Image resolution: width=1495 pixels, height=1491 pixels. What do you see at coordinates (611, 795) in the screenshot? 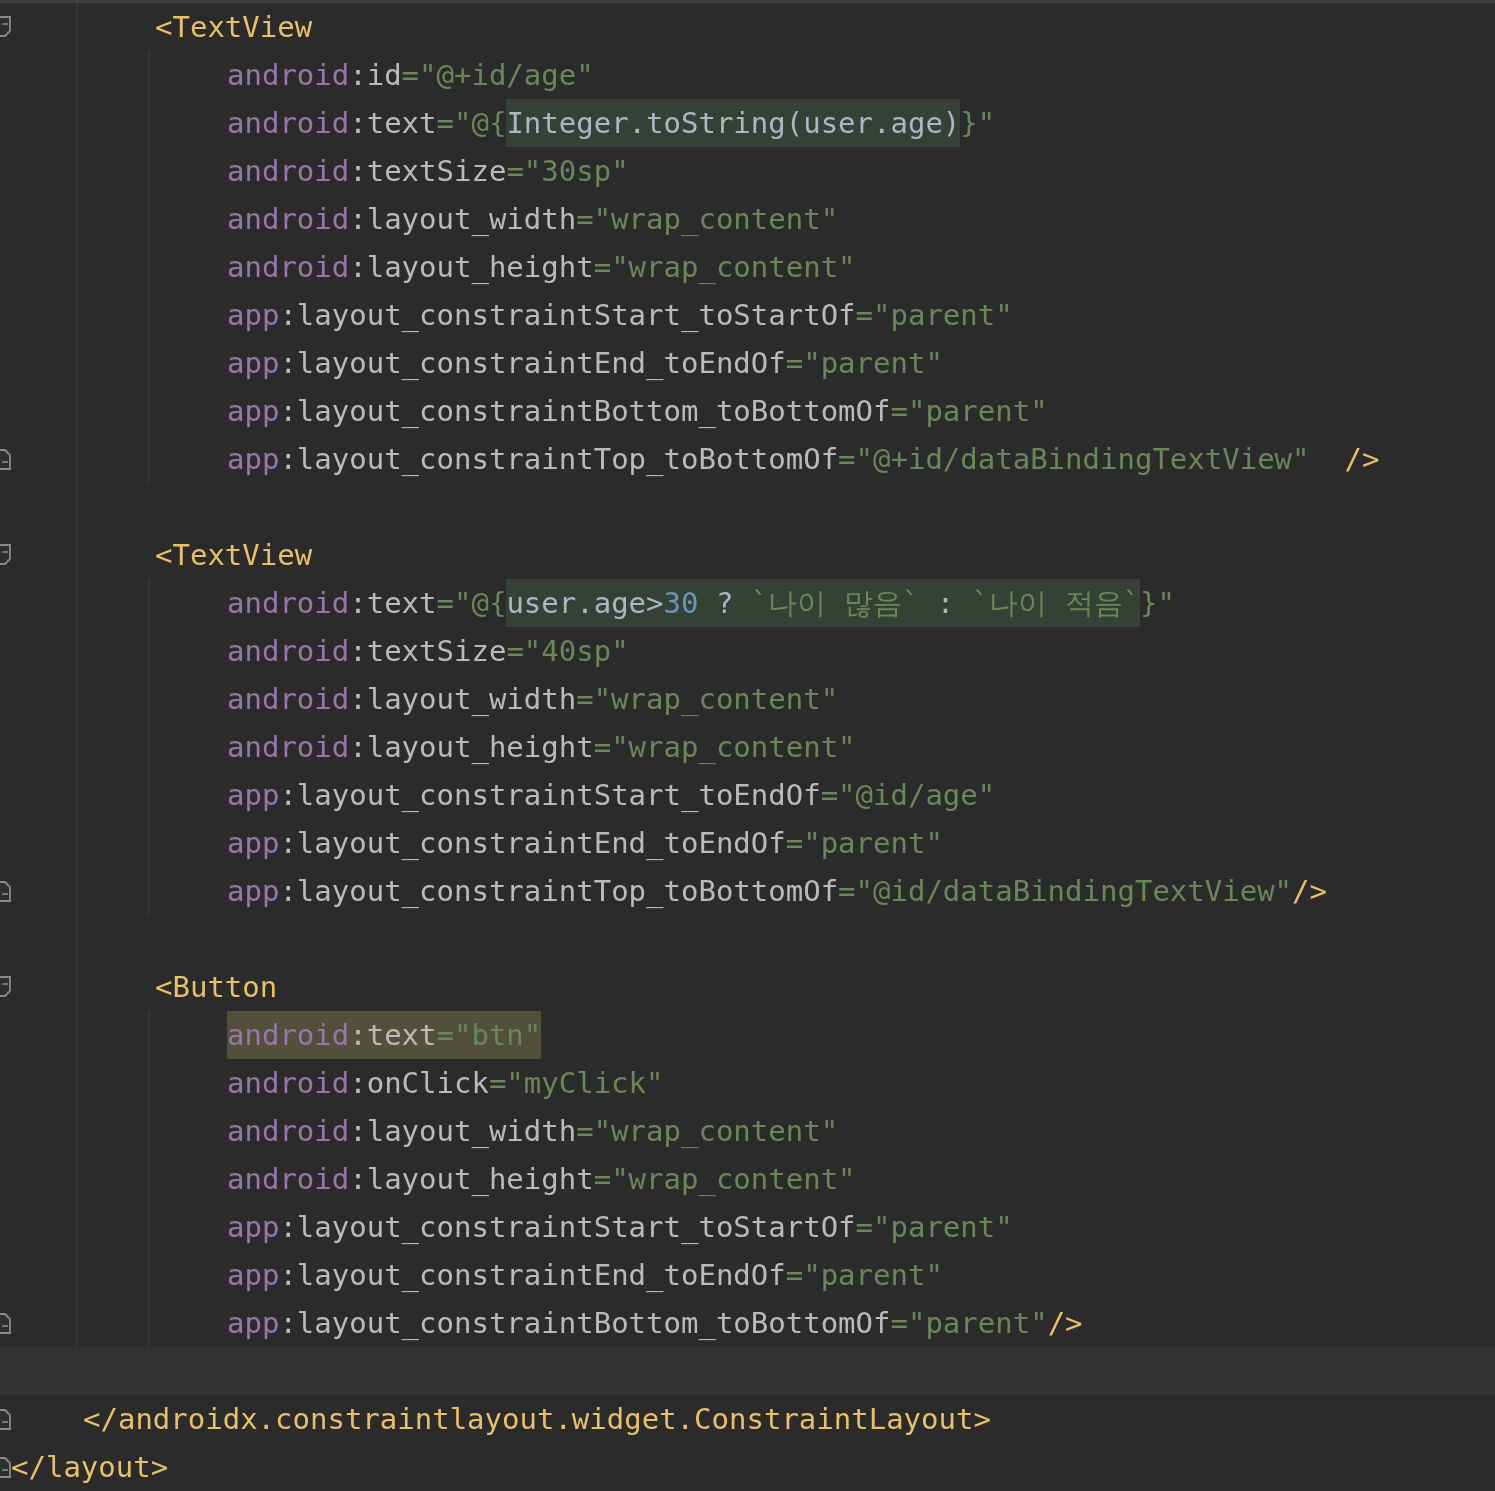
I see `code-line: app:layout_constraintStart_toEndOf="@id/age"` at bounding box center [611, 795].